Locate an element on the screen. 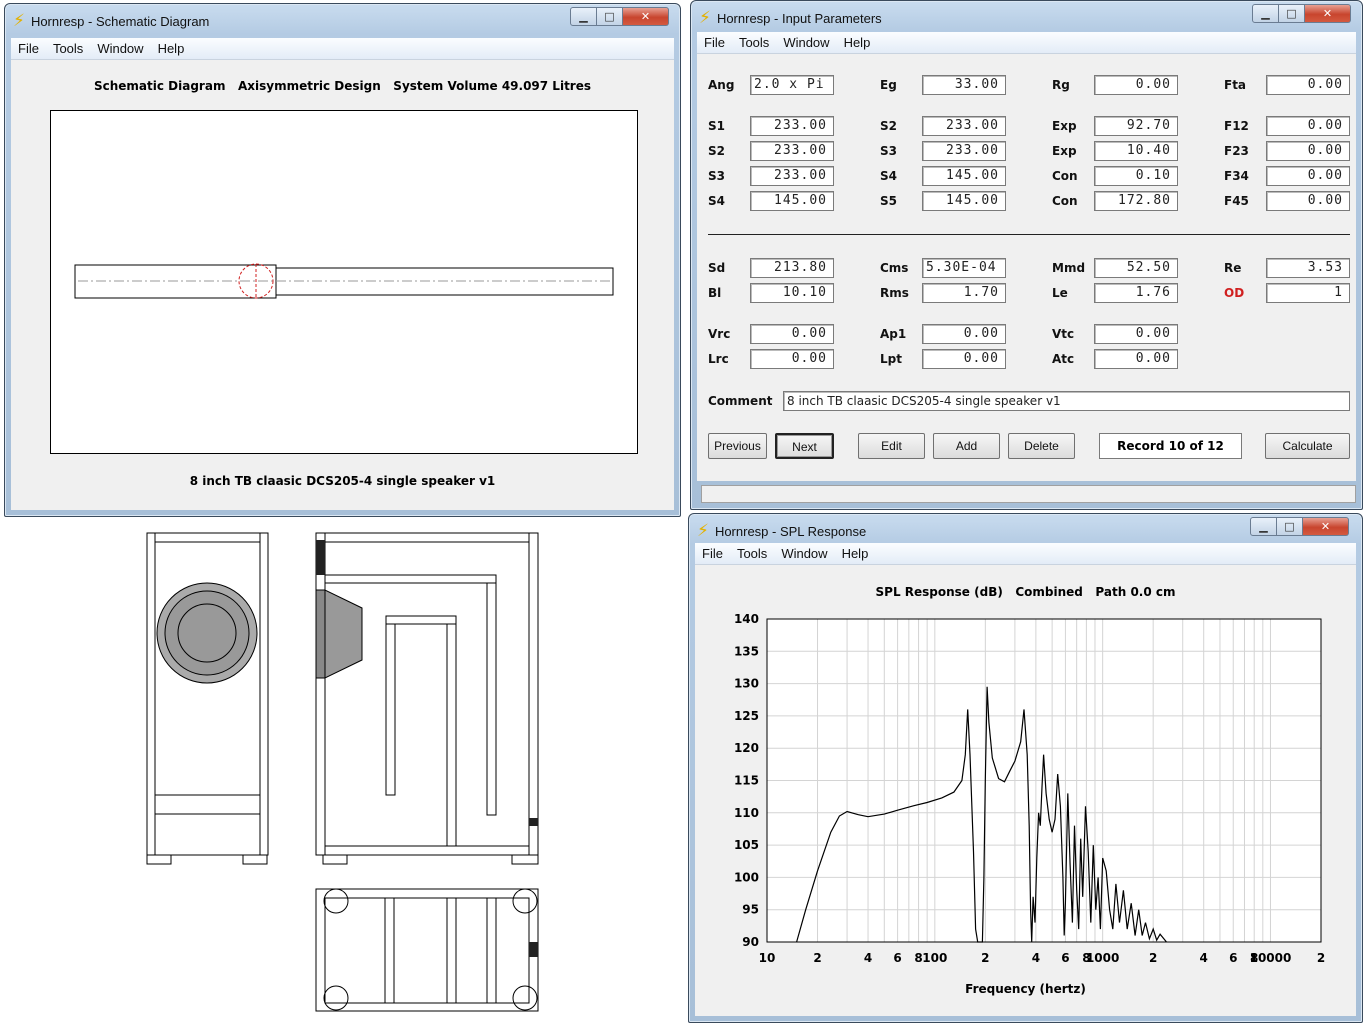 Image resolution: width=1369 pixels, height=1025 pixels. field-le: 1.76 is located at coordinates (1136, 293).